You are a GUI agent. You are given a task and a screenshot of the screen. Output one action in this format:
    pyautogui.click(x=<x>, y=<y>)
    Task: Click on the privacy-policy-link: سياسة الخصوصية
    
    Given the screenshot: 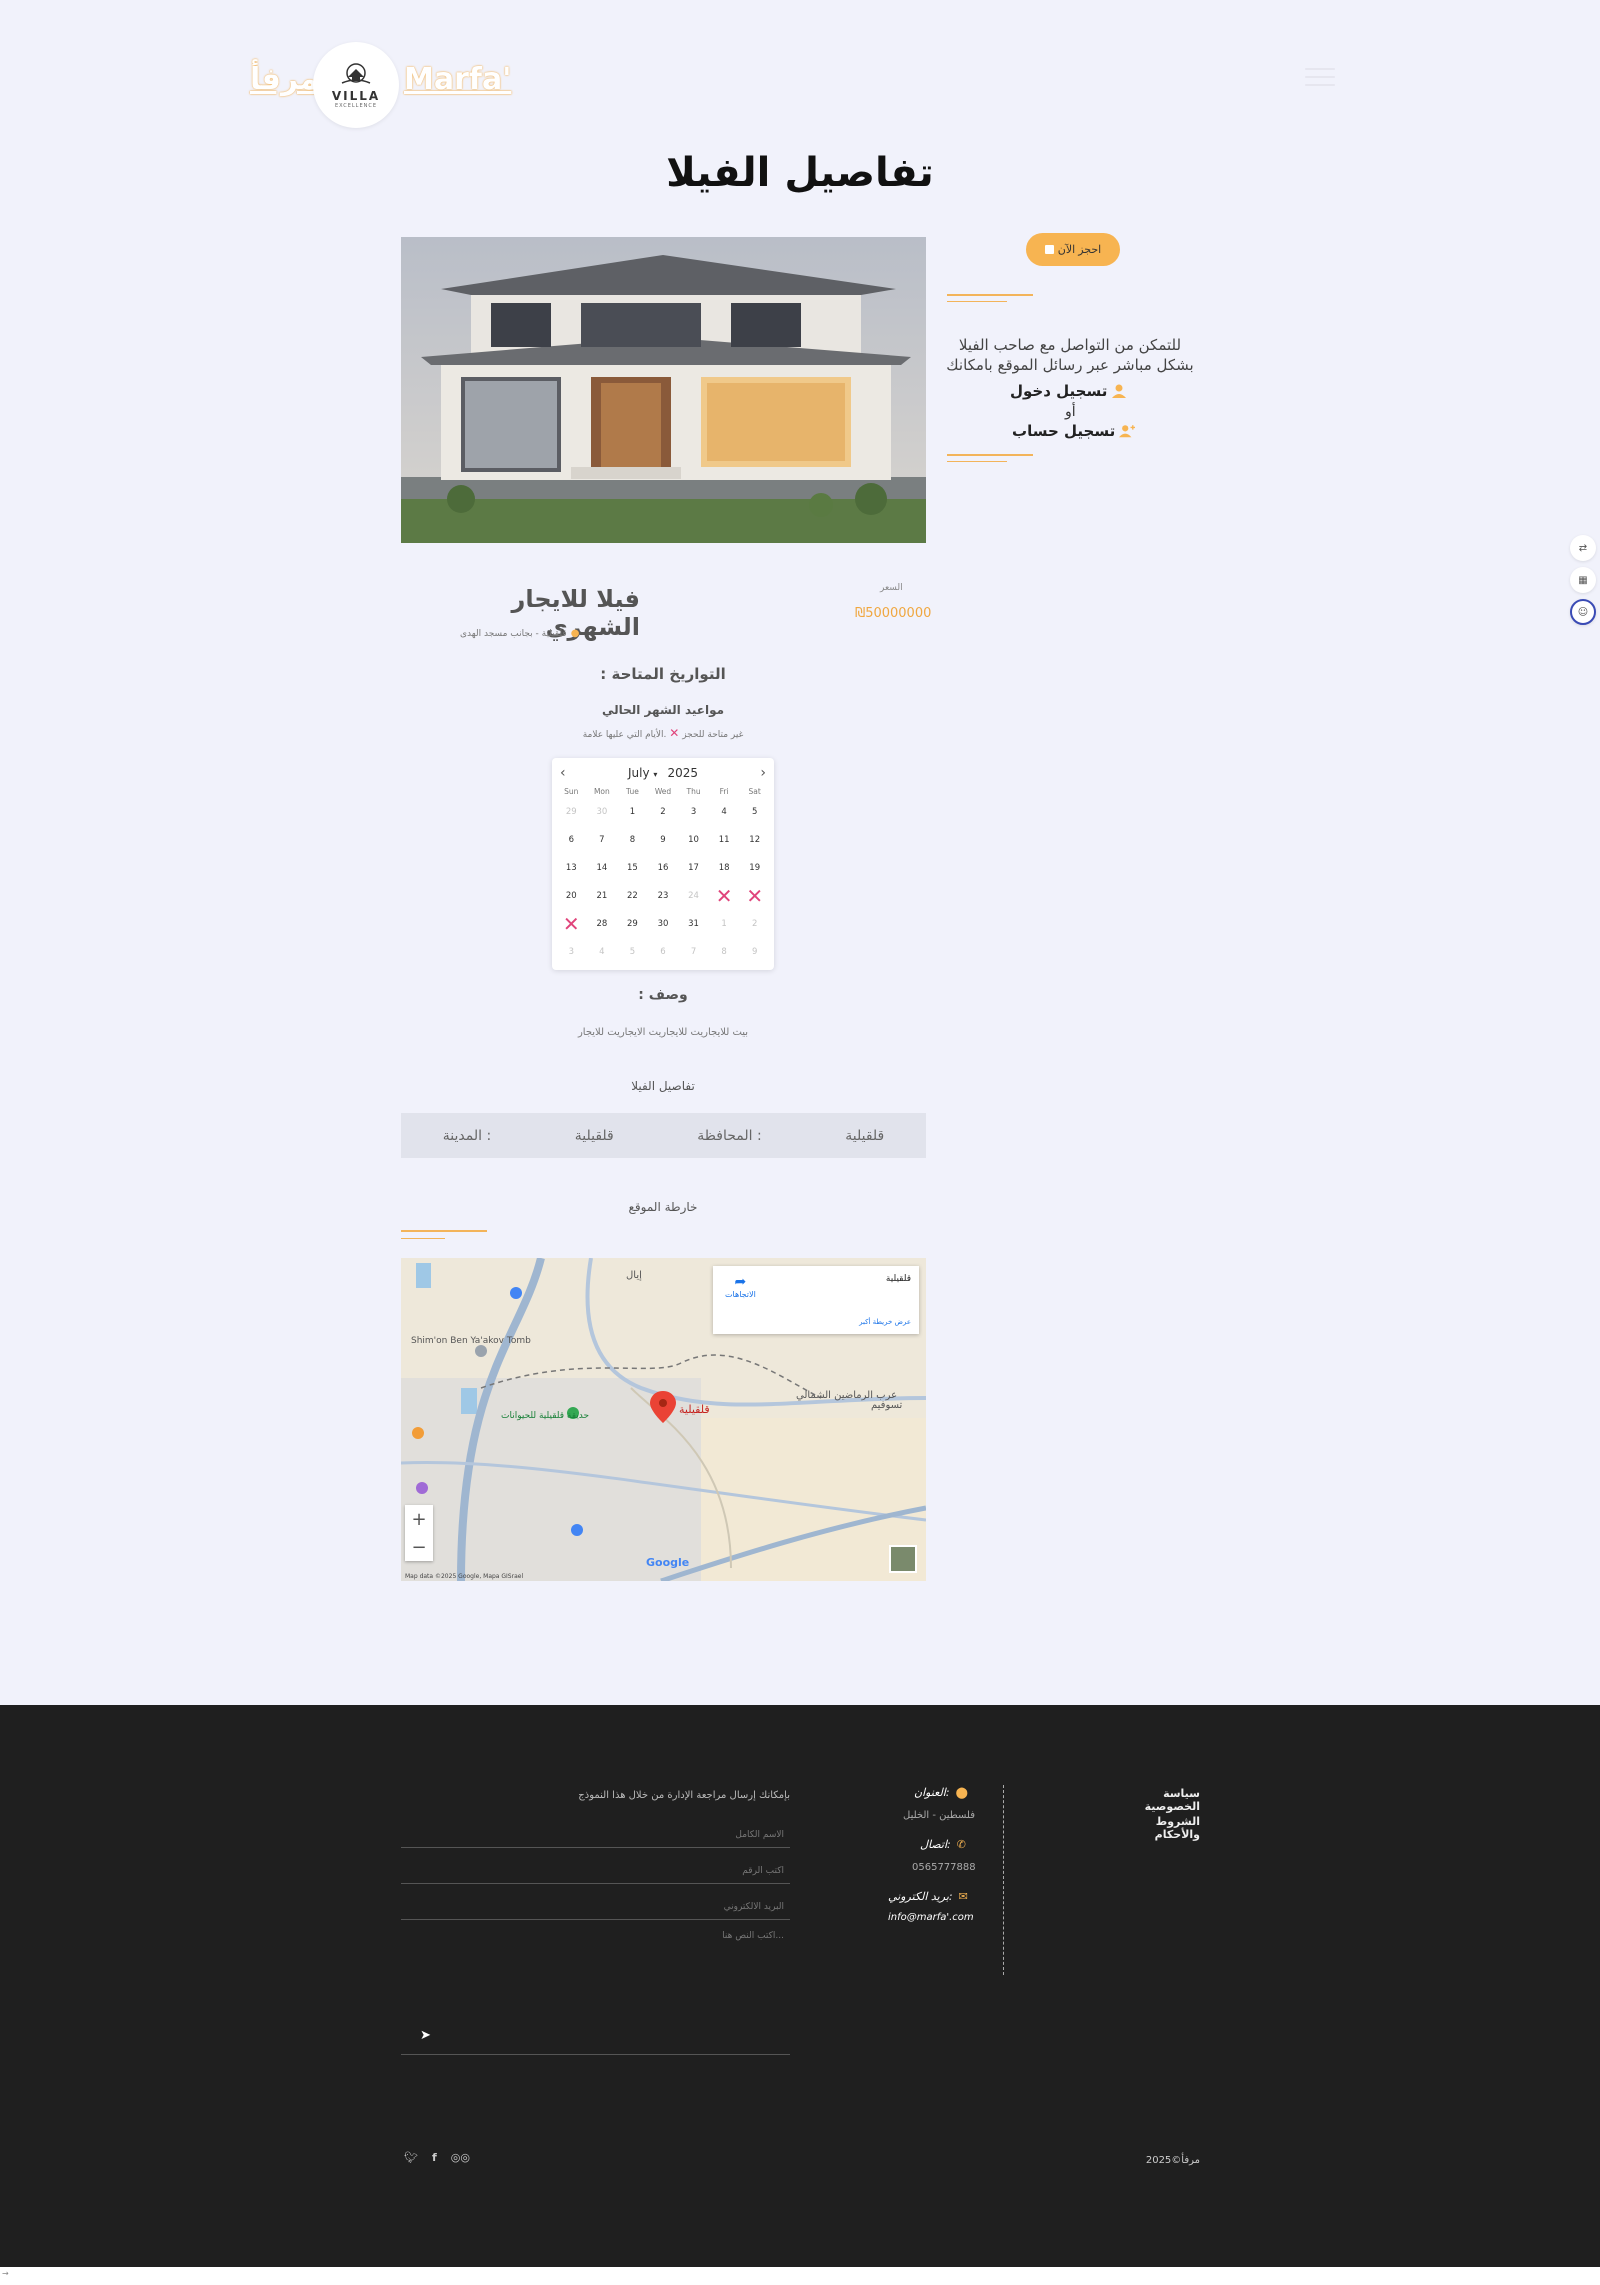 What is the action you would take?
    pyautogui.click(x=1164, y=1800)
    